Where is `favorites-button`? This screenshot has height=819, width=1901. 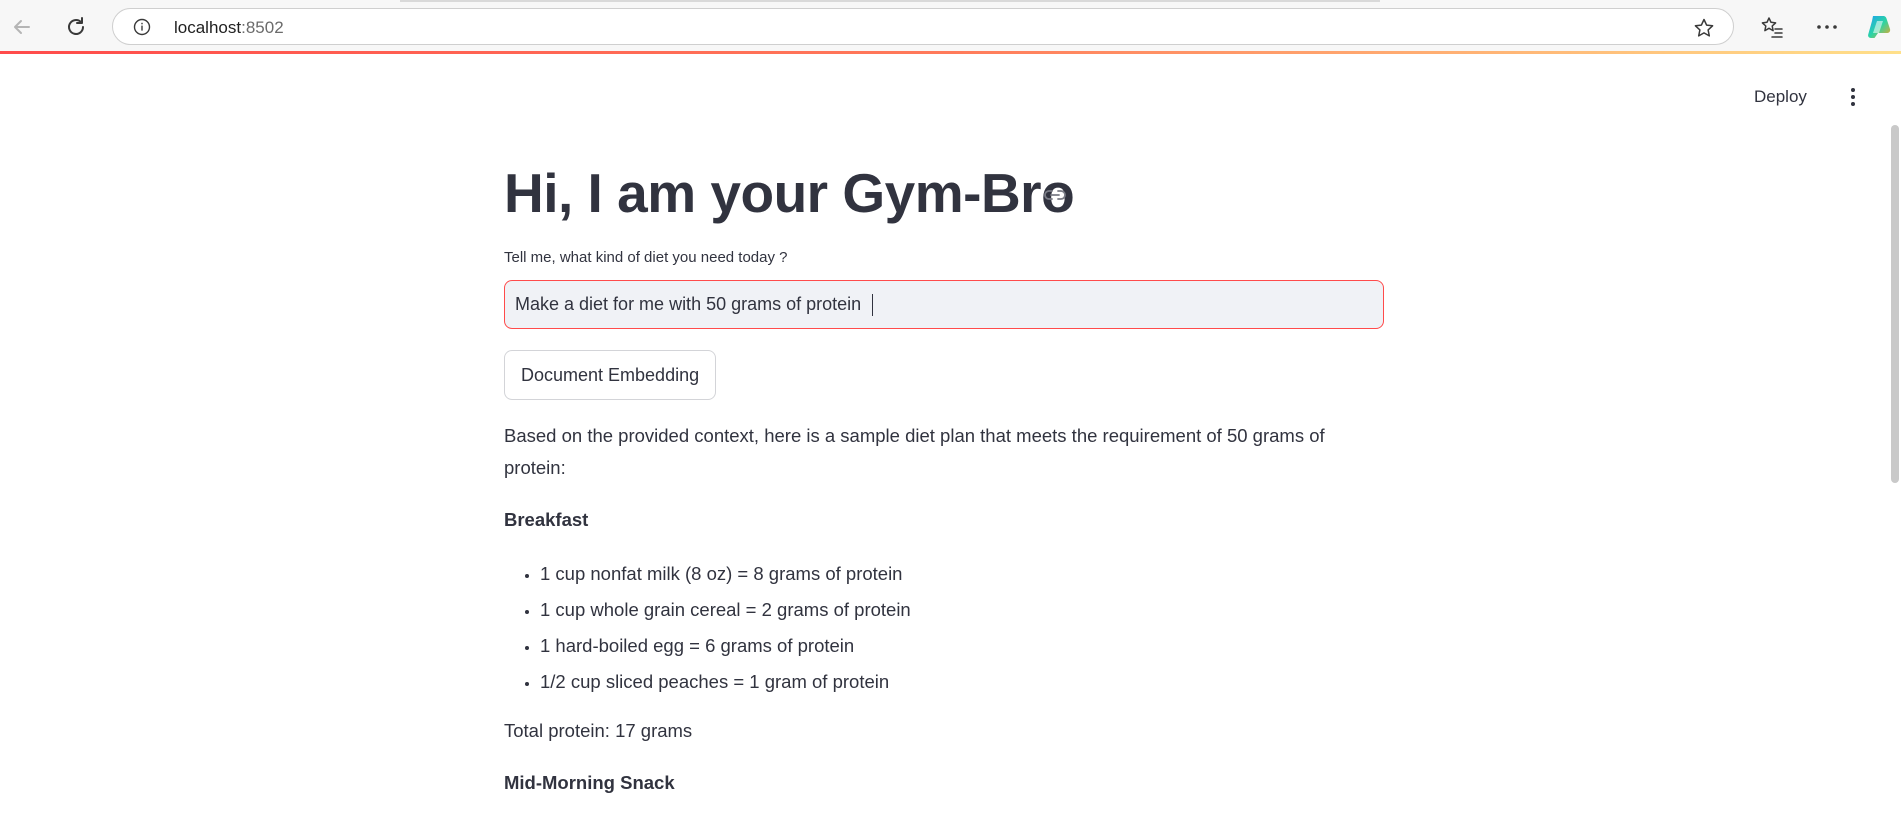
favorites-button is located at coordinates (1772, 27).